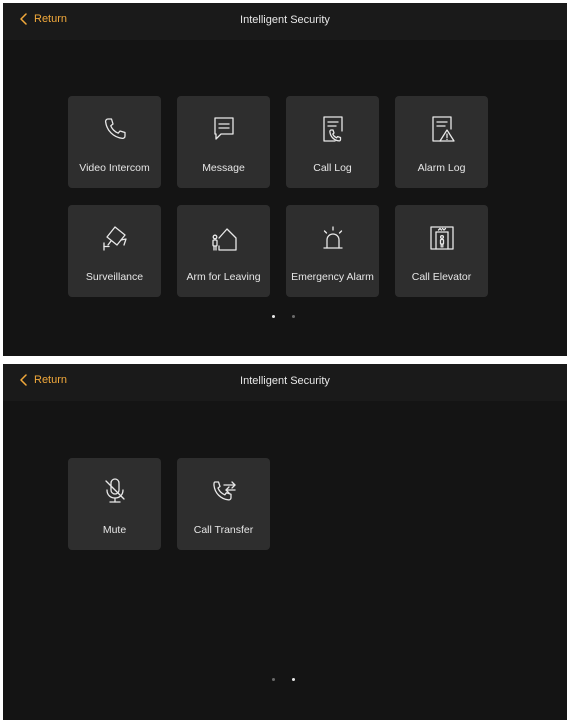  I want to click on tile-label: Emergency Alarm, so click(332, 277).